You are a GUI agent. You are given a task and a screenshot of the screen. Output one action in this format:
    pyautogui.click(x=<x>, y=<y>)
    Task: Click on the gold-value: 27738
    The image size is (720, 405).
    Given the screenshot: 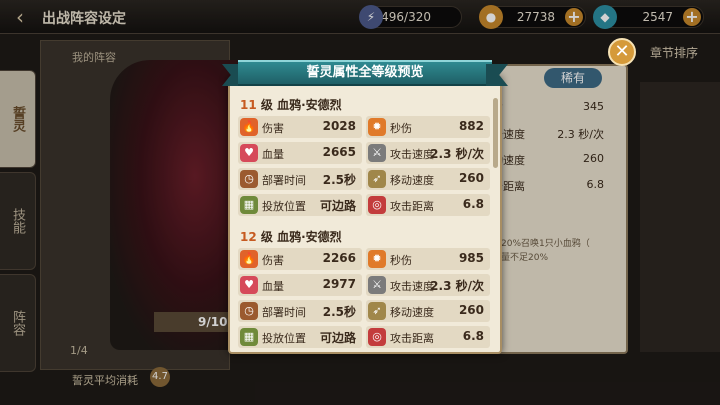 What is the action you would take?
    pyautogui.click(x=535, y=17)
    